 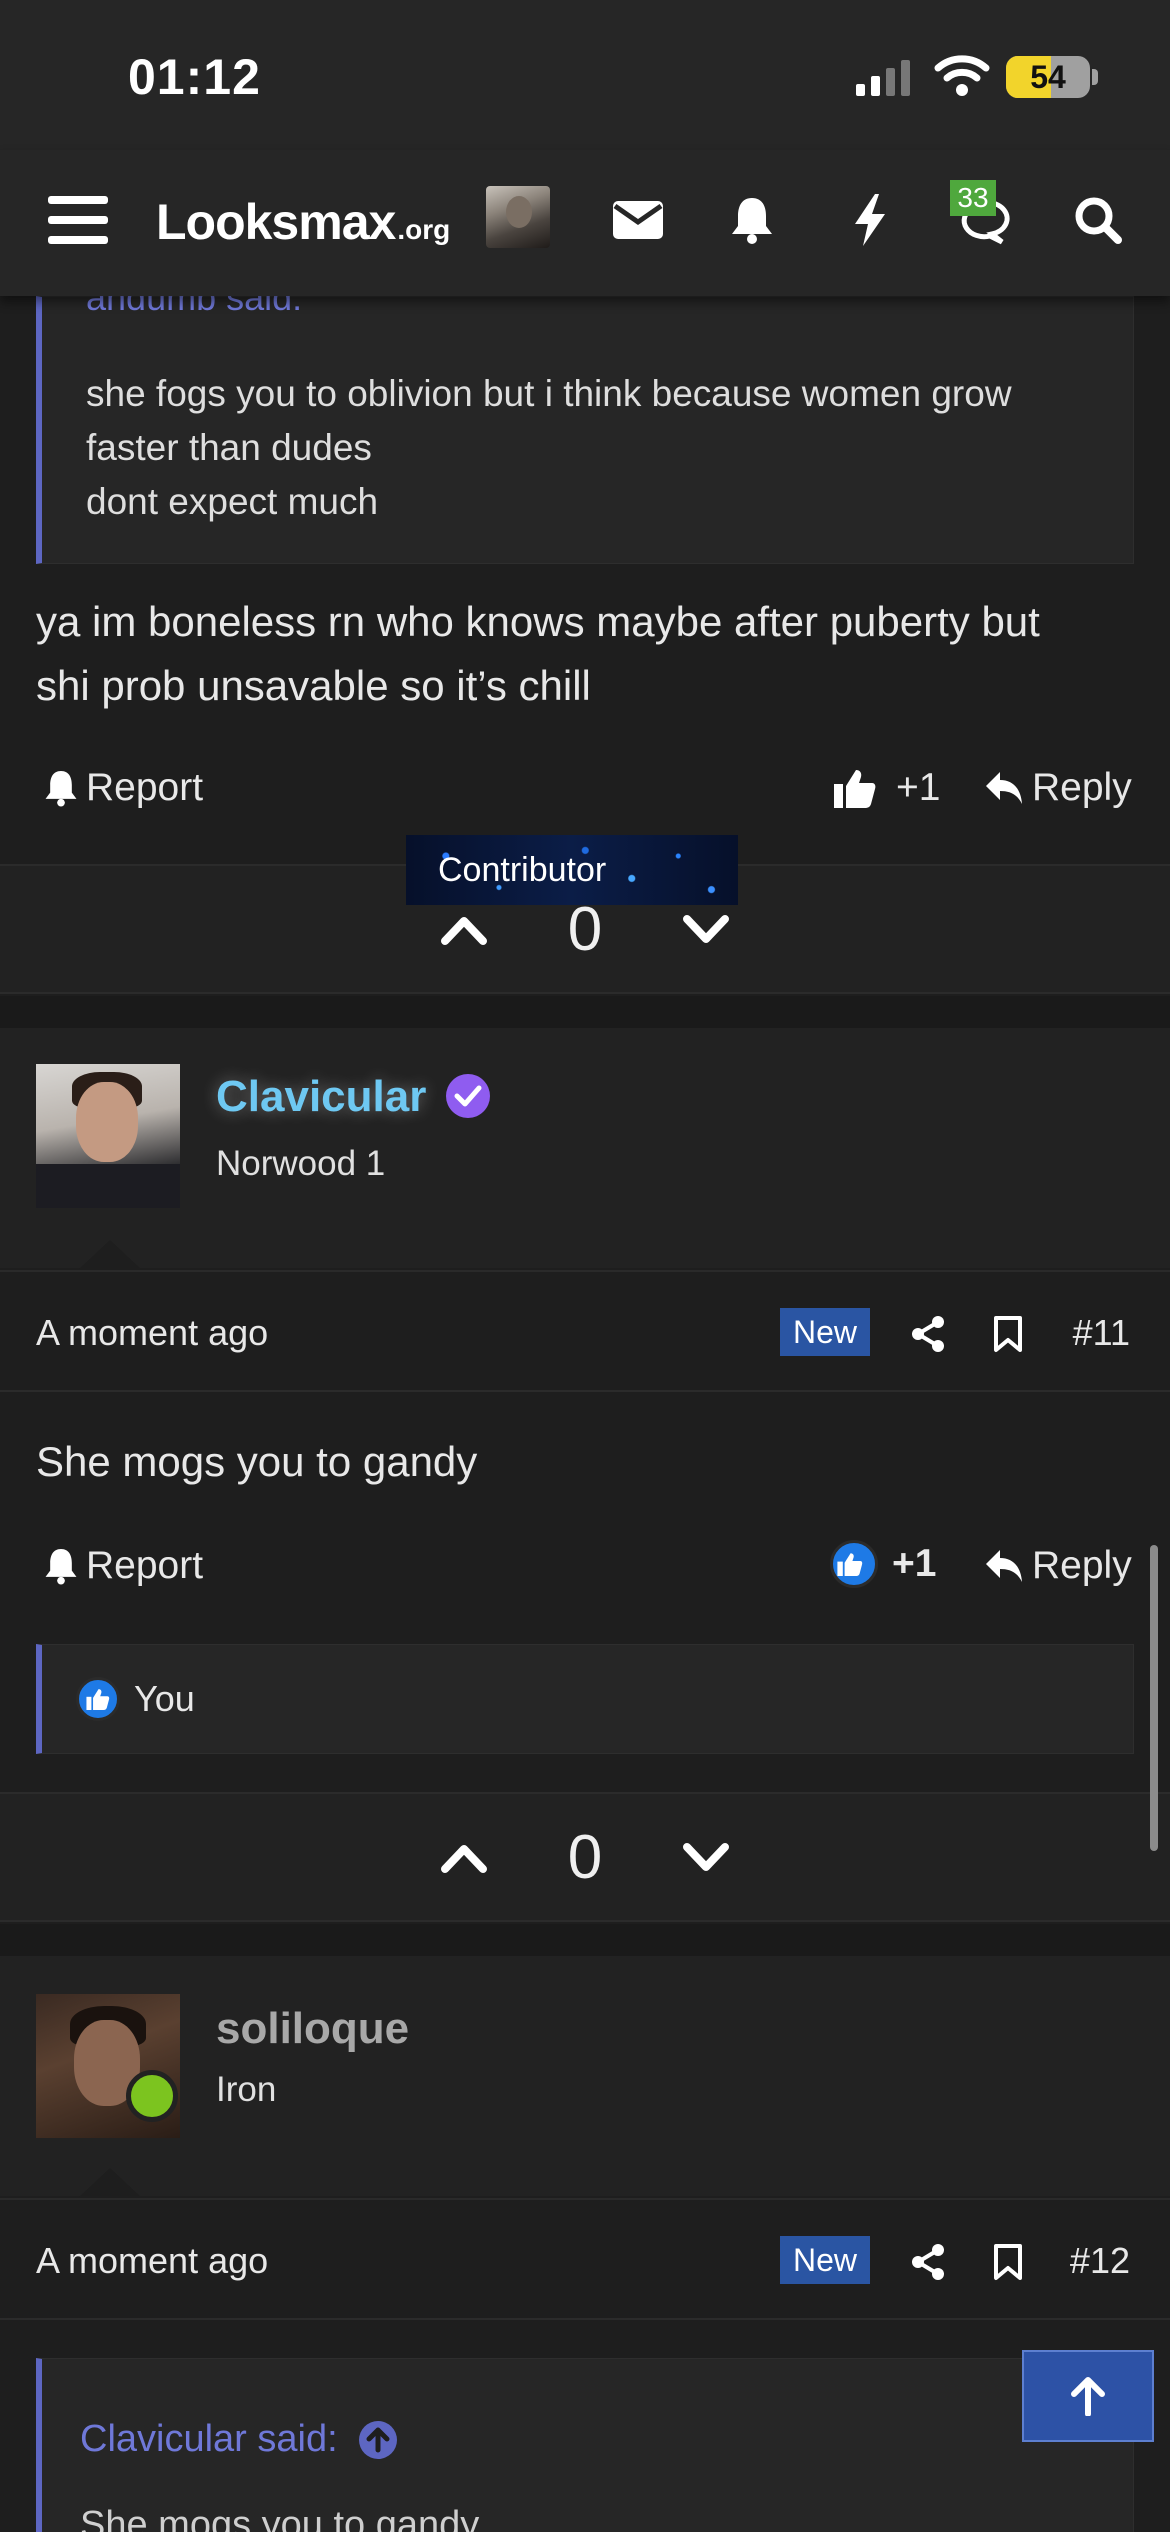 What do you see at coordinates (377, 2439) in the screenshot?
I see `jump-to-quote-icon` at bounding box center [377, 2439].